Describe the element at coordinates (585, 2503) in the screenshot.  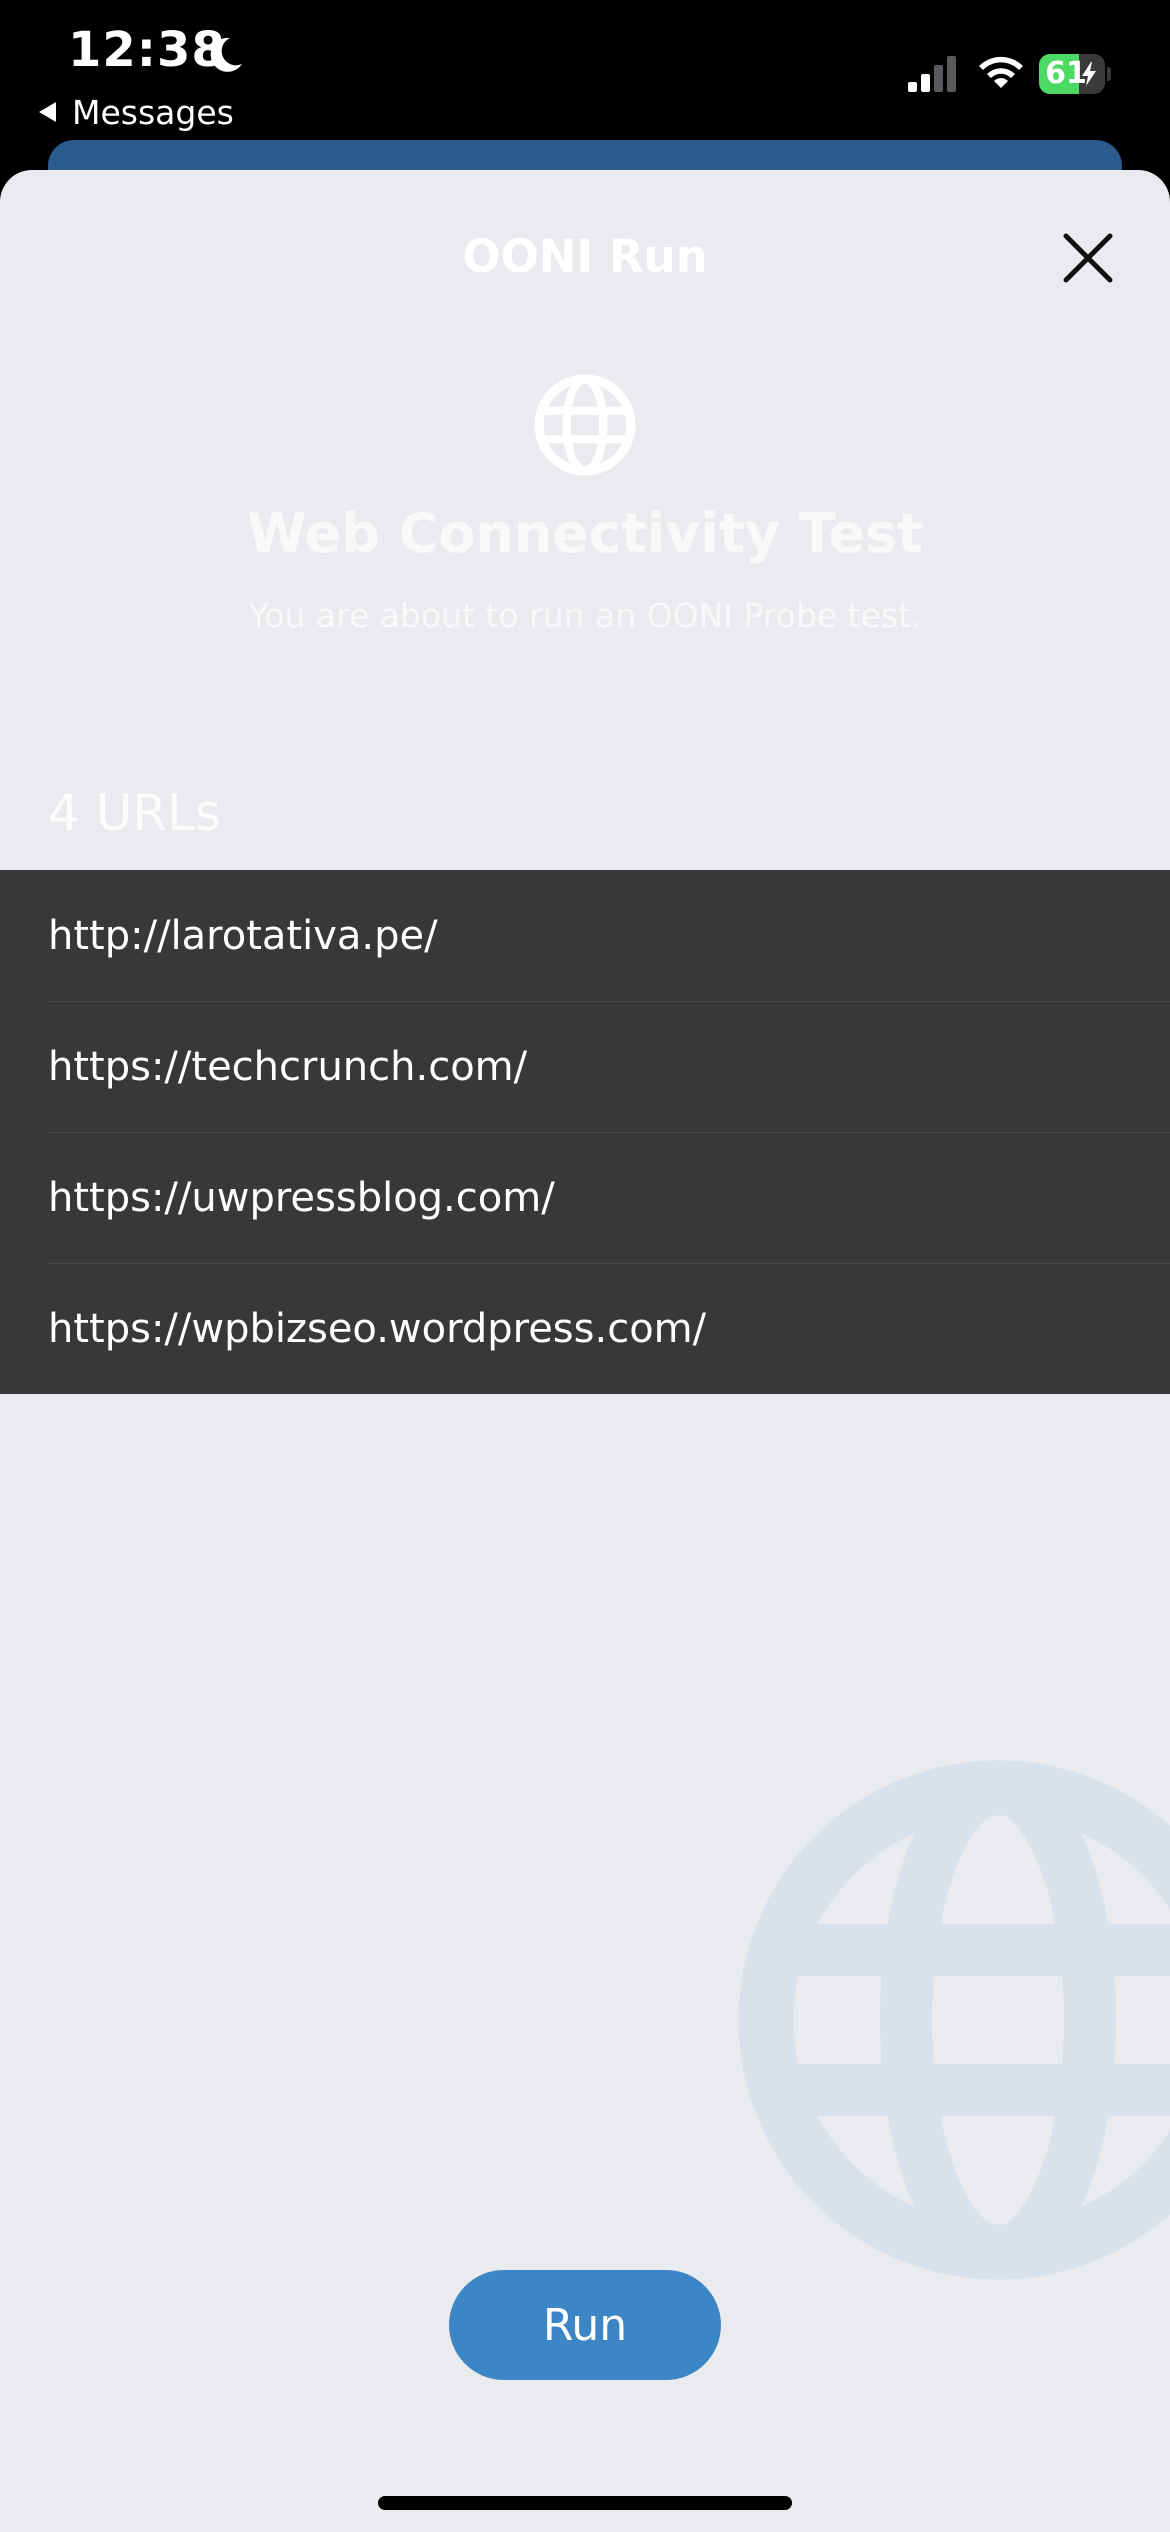
I see `home-indicator` at that location.